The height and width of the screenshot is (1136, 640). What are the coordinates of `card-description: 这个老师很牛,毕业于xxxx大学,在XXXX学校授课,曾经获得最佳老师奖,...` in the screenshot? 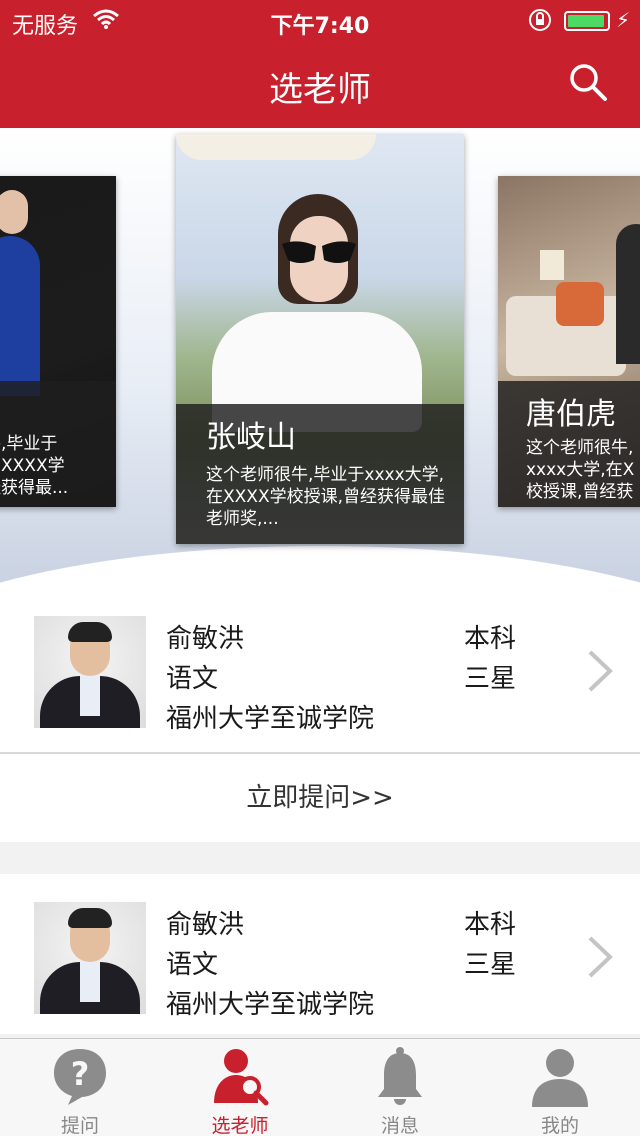 It's located at (325, 497).